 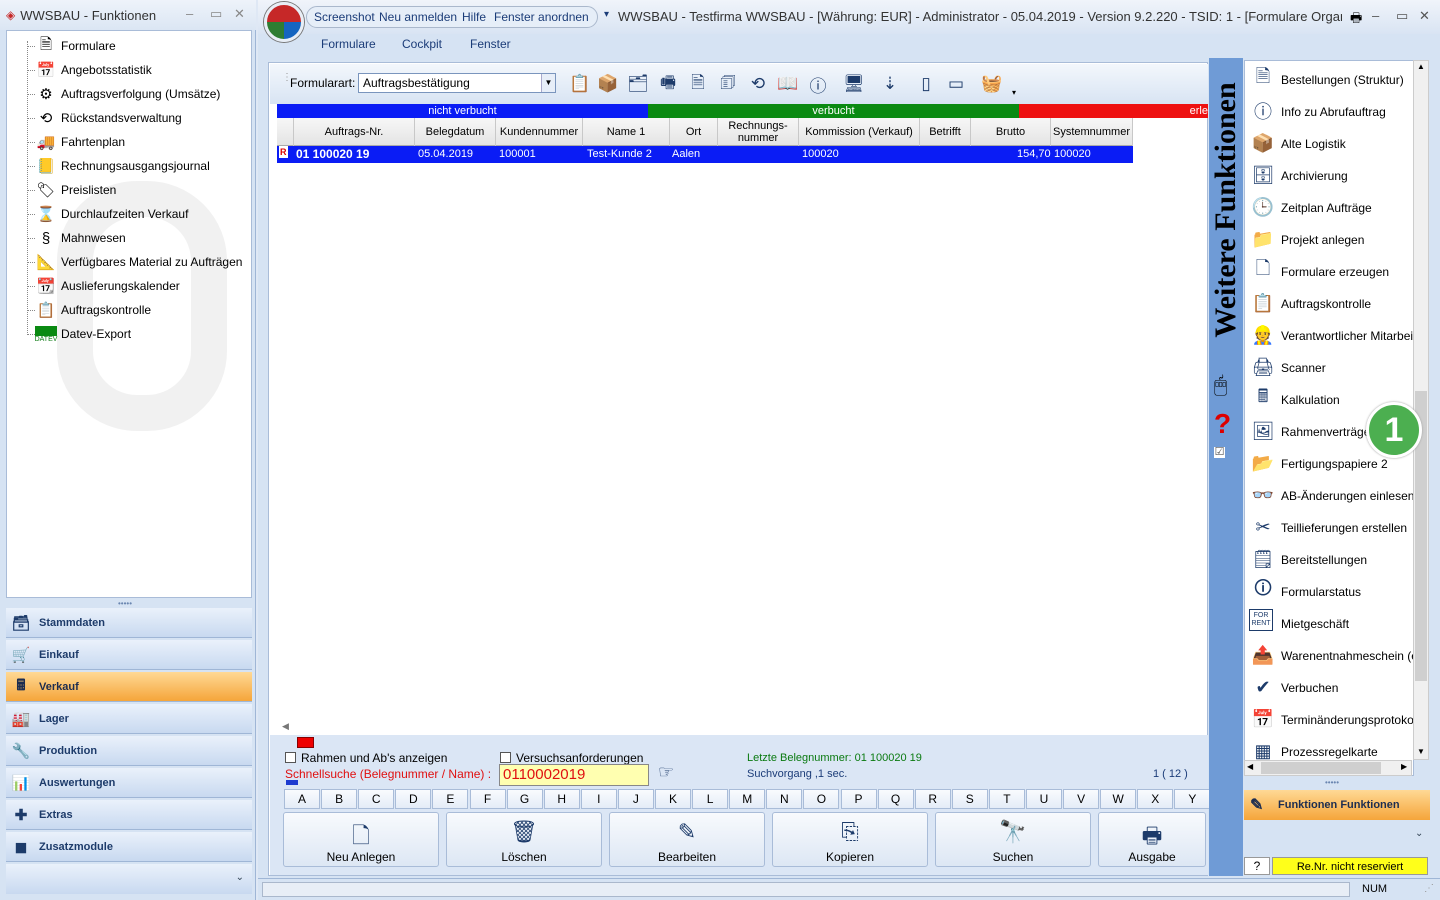 I want to click on col-kundennummer: Kundennummer, so click(x=539, y=132).